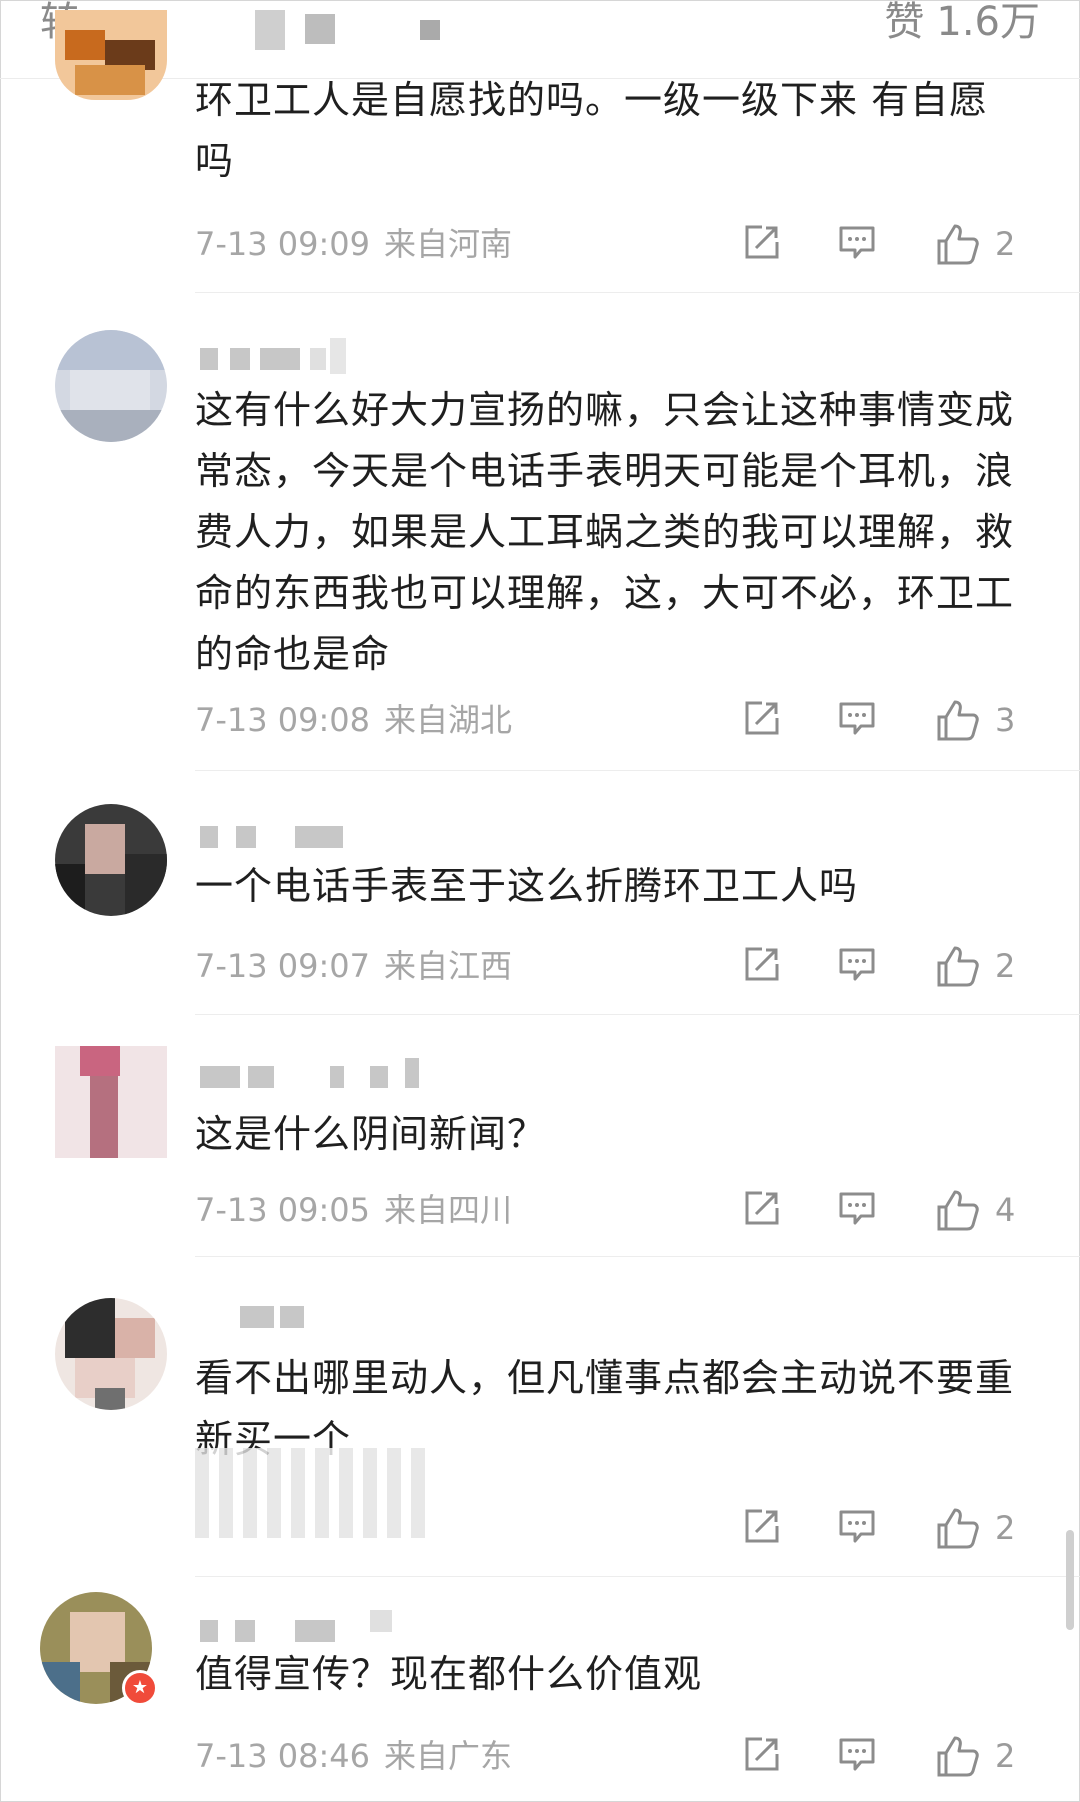 This screenshot has height=1802, width=1080. I want to click on like-count: 3, so click(1005, 720).